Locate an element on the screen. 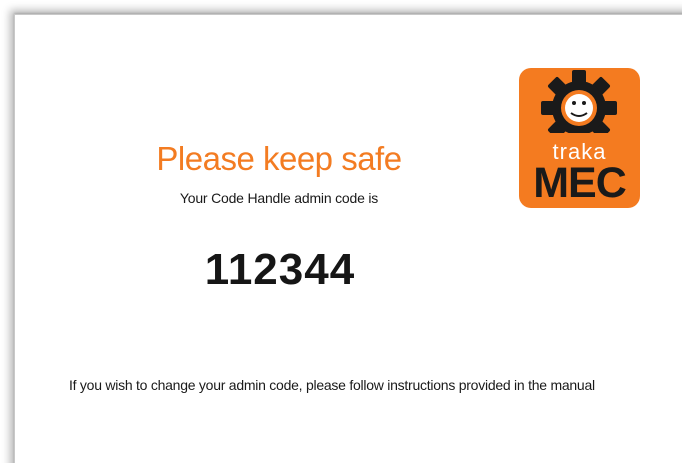 This screenshot has height=463, width=682. logo-mec-text: MEC is located at coordinates (580, 183).